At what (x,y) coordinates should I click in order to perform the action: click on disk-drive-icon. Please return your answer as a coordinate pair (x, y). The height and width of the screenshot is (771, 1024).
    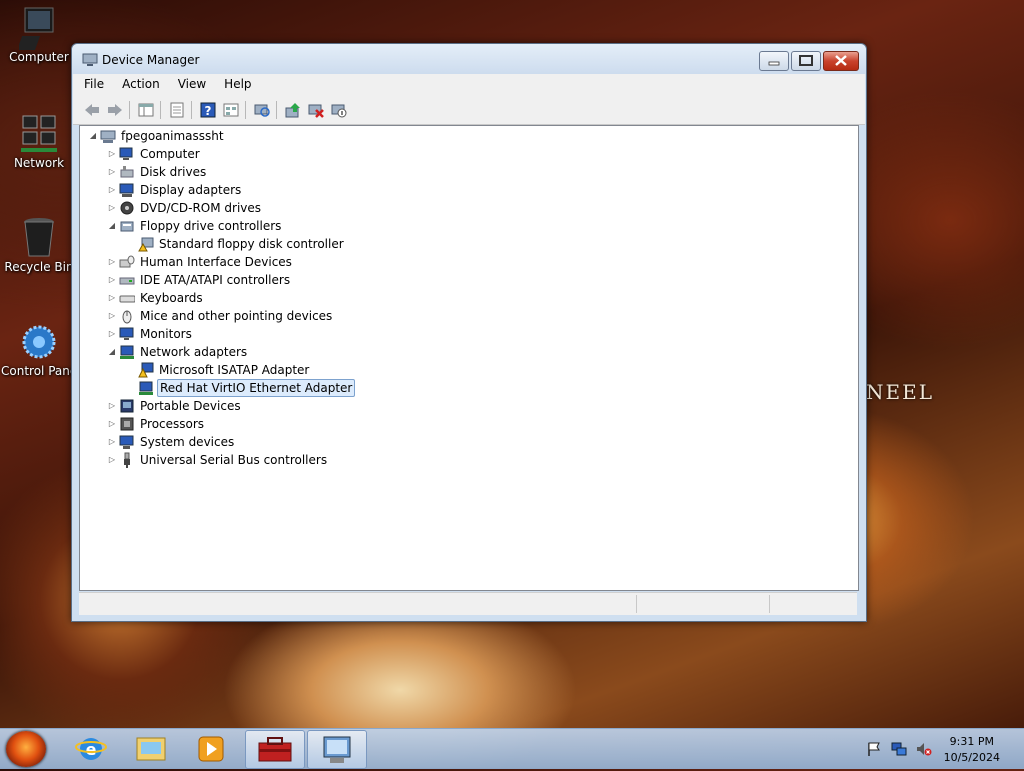
    Looking at the image, I should click on (127, 172).